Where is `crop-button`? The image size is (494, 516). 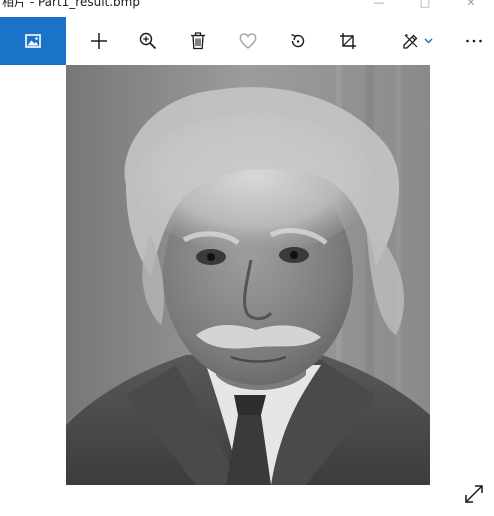 crop-button is located at coordinates (348, 41).